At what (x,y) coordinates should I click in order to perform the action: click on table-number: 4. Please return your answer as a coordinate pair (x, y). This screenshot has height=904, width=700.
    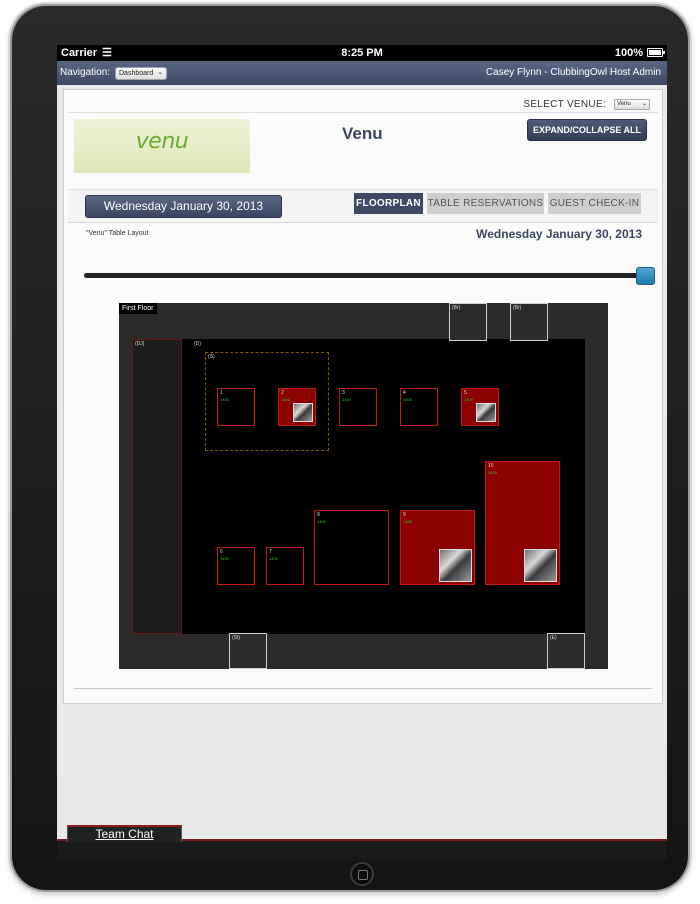
    Looking at the image, I should click on (404, 393).